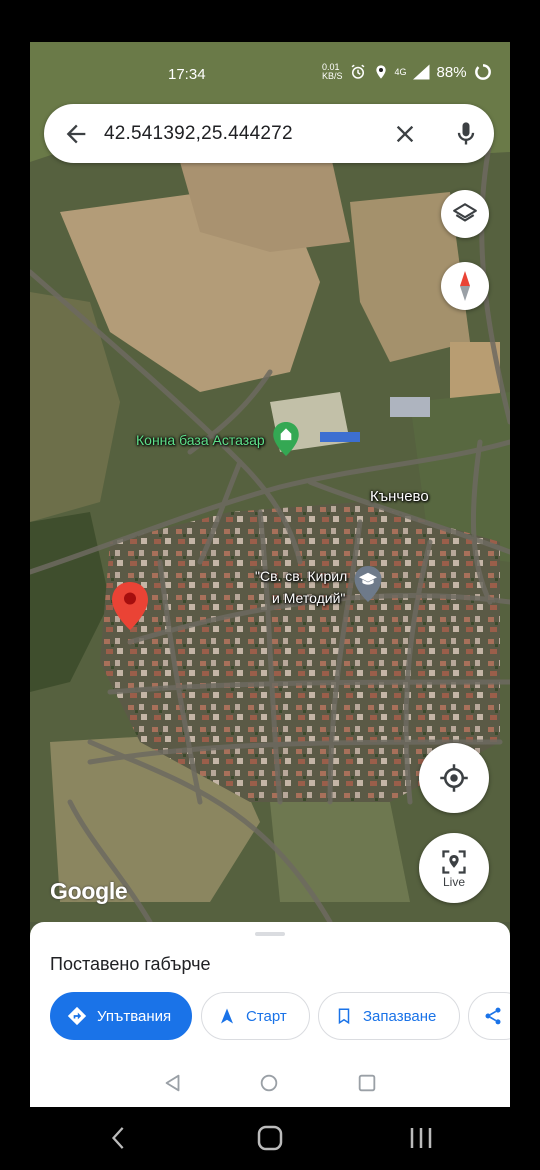 Image resolution: width=540 pixels, height=1170 pixels. I want to click on nav-home-icon, so click(269, 1085).